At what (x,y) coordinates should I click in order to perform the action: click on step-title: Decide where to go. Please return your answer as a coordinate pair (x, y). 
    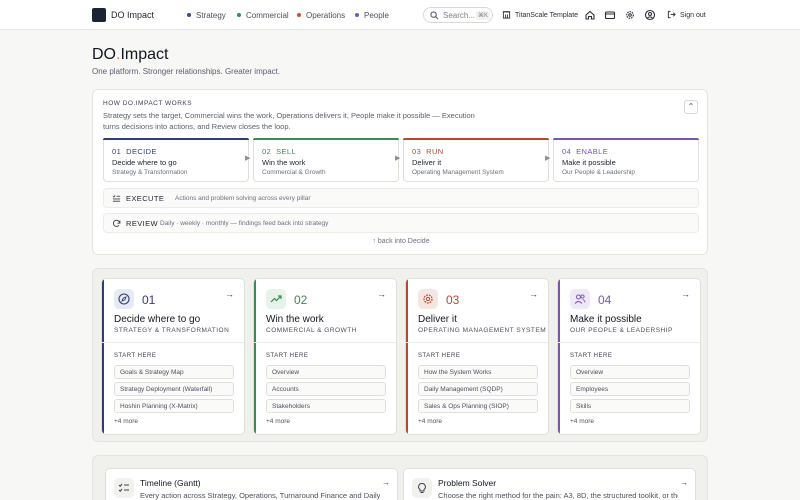
    Looking at the image, I should click on (144, 162).